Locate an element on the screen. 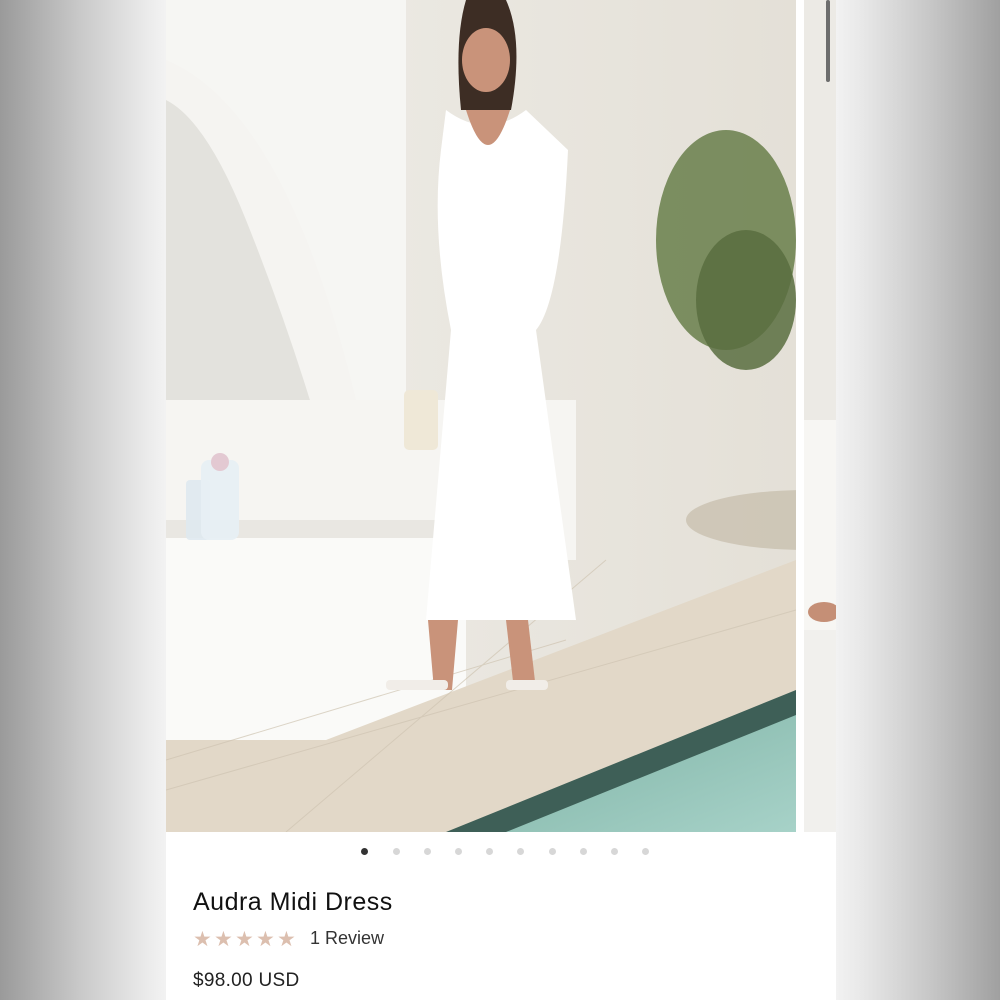 The height and width of the screenshot is (1000, 1000). product-price: $98.00 USD is located at coordinates (246, 980).